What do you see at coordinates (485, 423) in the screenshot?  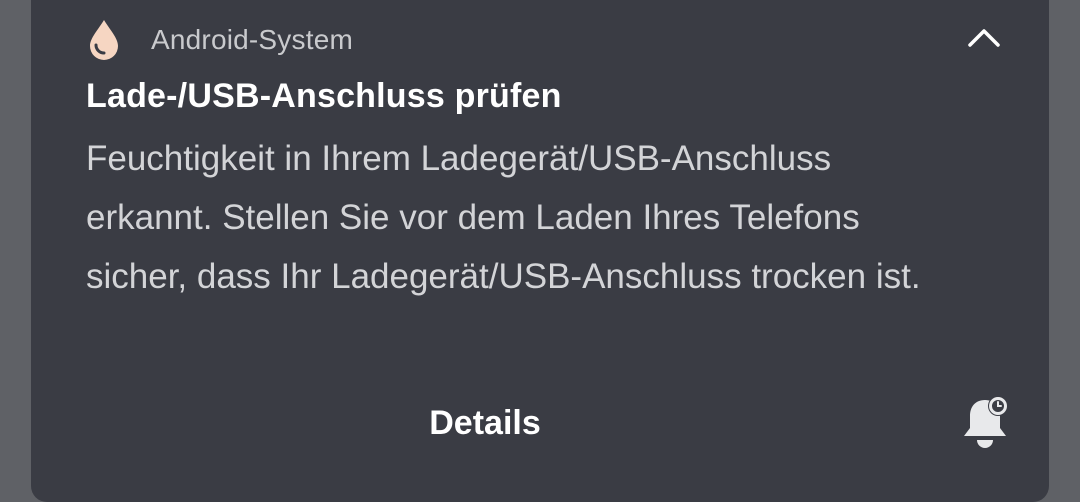 I see `details-button: Details` at bounding box center [485, 423].